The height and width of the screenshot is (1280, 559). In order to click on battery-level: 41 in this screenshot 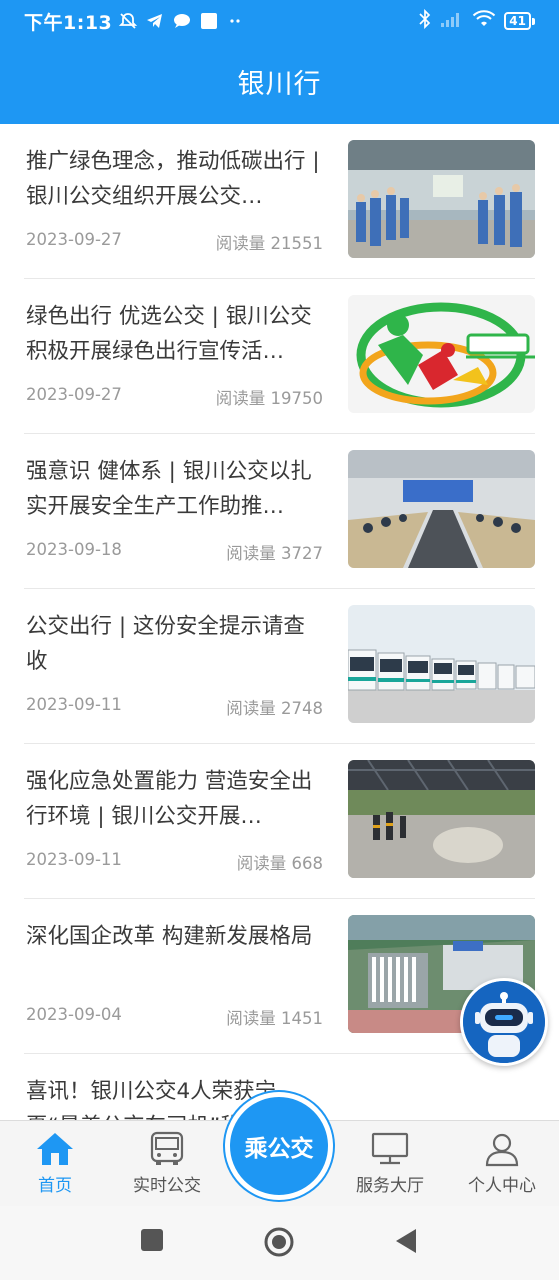, I will do `click(517, 21)`.